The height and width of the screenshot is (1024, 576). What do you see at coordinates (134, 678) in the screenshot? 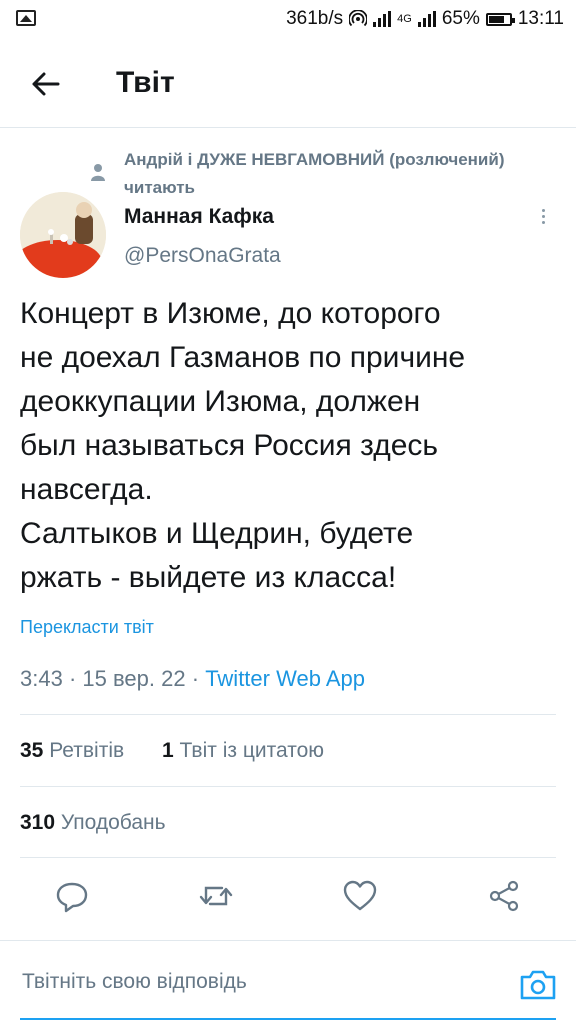
I see `tweet-date: 15 вер. 22` at bounding box center [134, 678].